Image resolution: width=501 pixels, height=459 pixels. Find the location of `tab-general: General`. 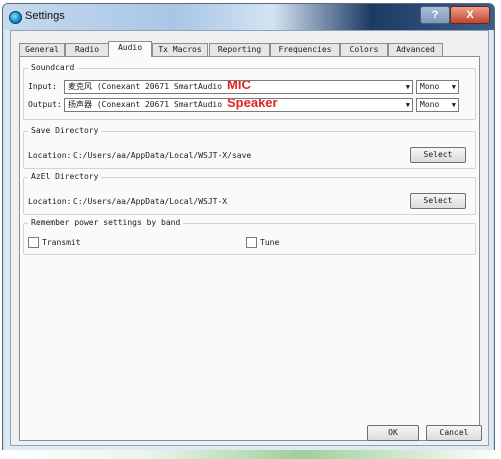

tab-general: General is located at coordinates (42, 49).